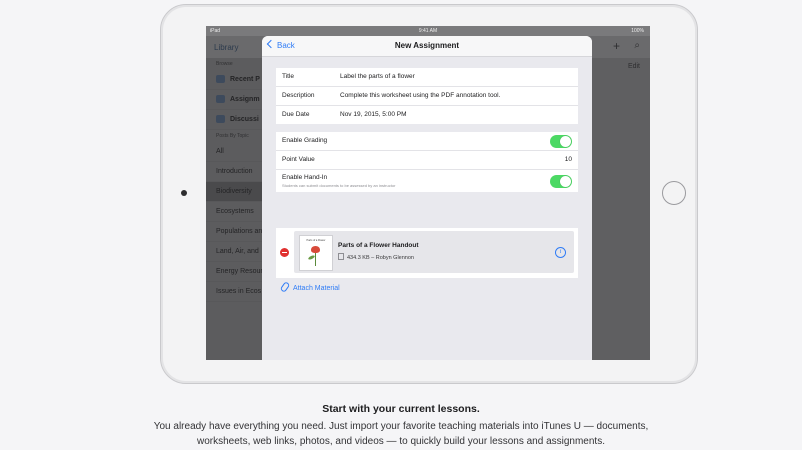  Describe the element at coordinates (427, 115) in the screenshot. I see `due-date-row: Due Date Nov 19, 2015, 5:00 PM` at that location.